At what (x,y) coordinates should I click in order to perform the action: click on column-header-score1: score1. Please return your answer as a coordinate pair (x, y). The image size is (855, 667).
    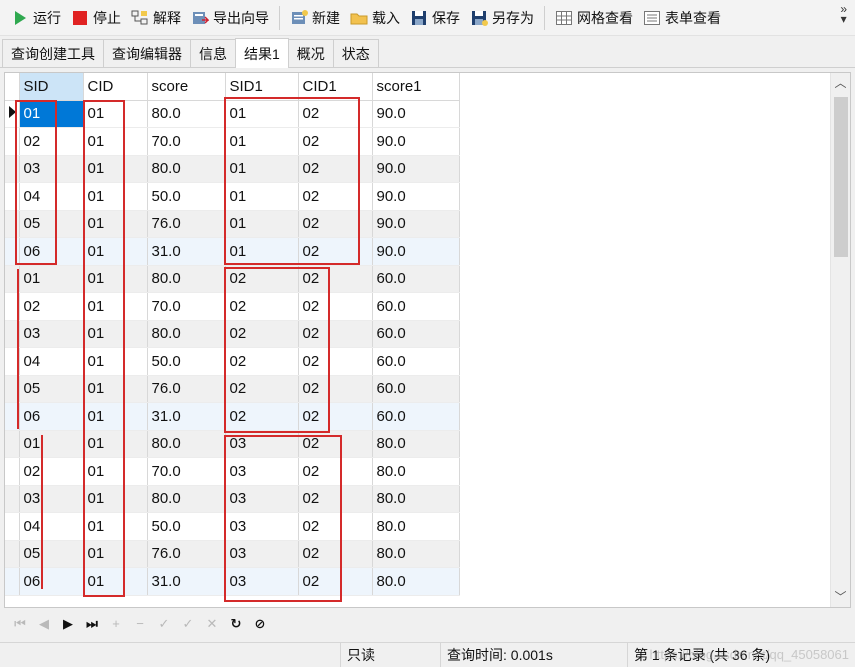
    Looking at the image, I should click on (416, 87).